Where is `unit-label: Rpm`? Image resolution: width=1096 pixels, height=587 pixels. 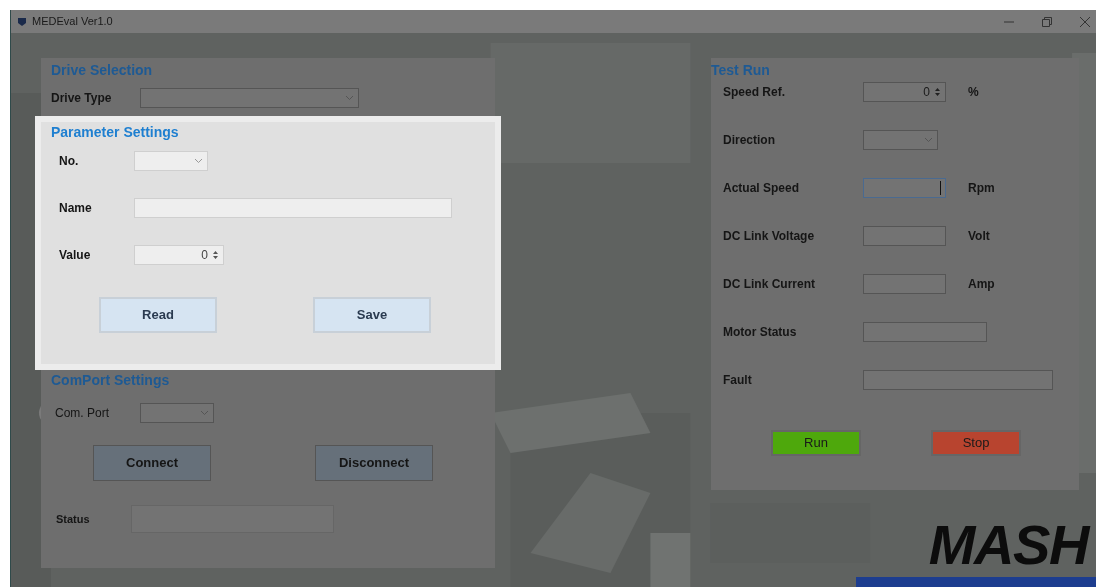 unit-label: Rpm is located at coordinates (981, 188).